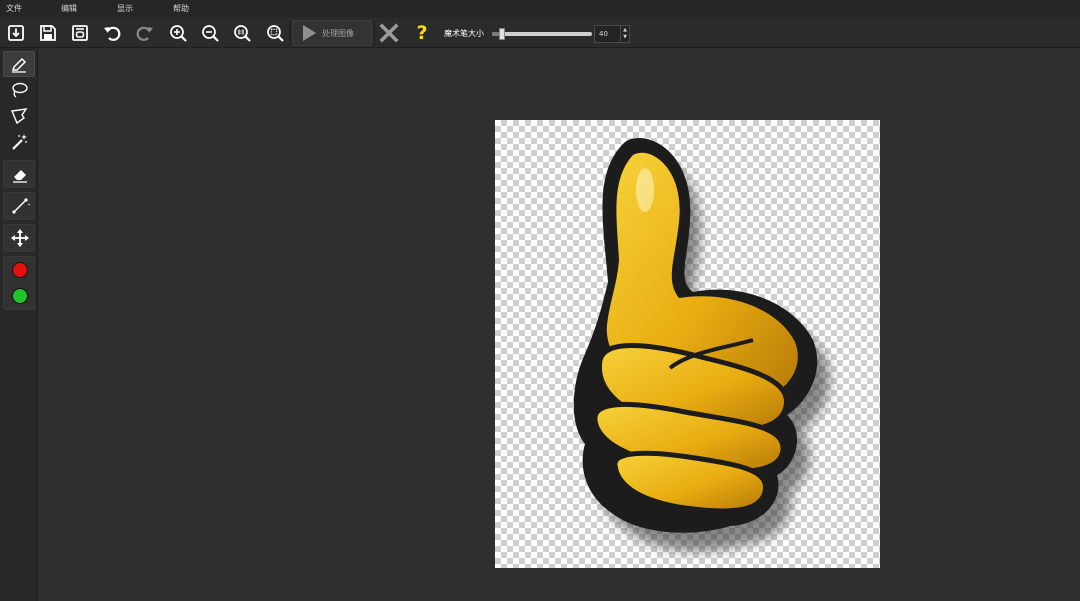 The image size is (1080, 601). Describe the element at coordinates (464, 33) in the screenshot. I see `brush-size-label: 魔术笔大小` at that location.